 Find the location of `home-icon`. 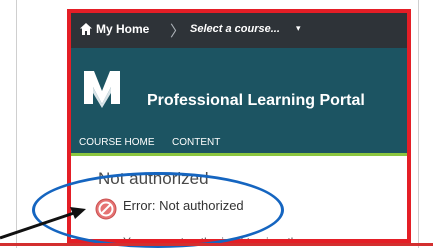

home-icon is located at coordinates (86, 29).